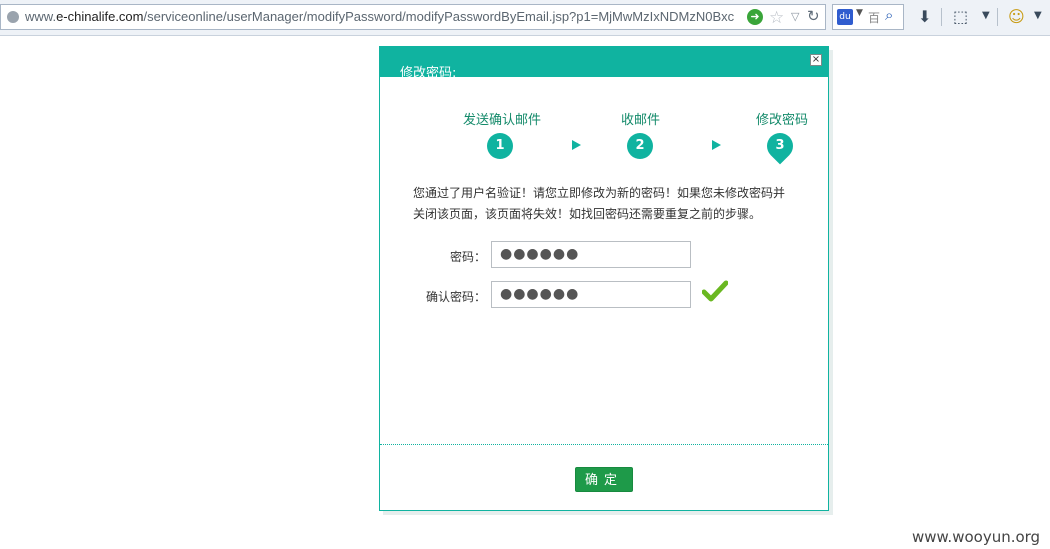  Describe the element at coordinates (986, 15) in the screenshot. I see `screenshot-dropdown-icon: ▼` at that location.